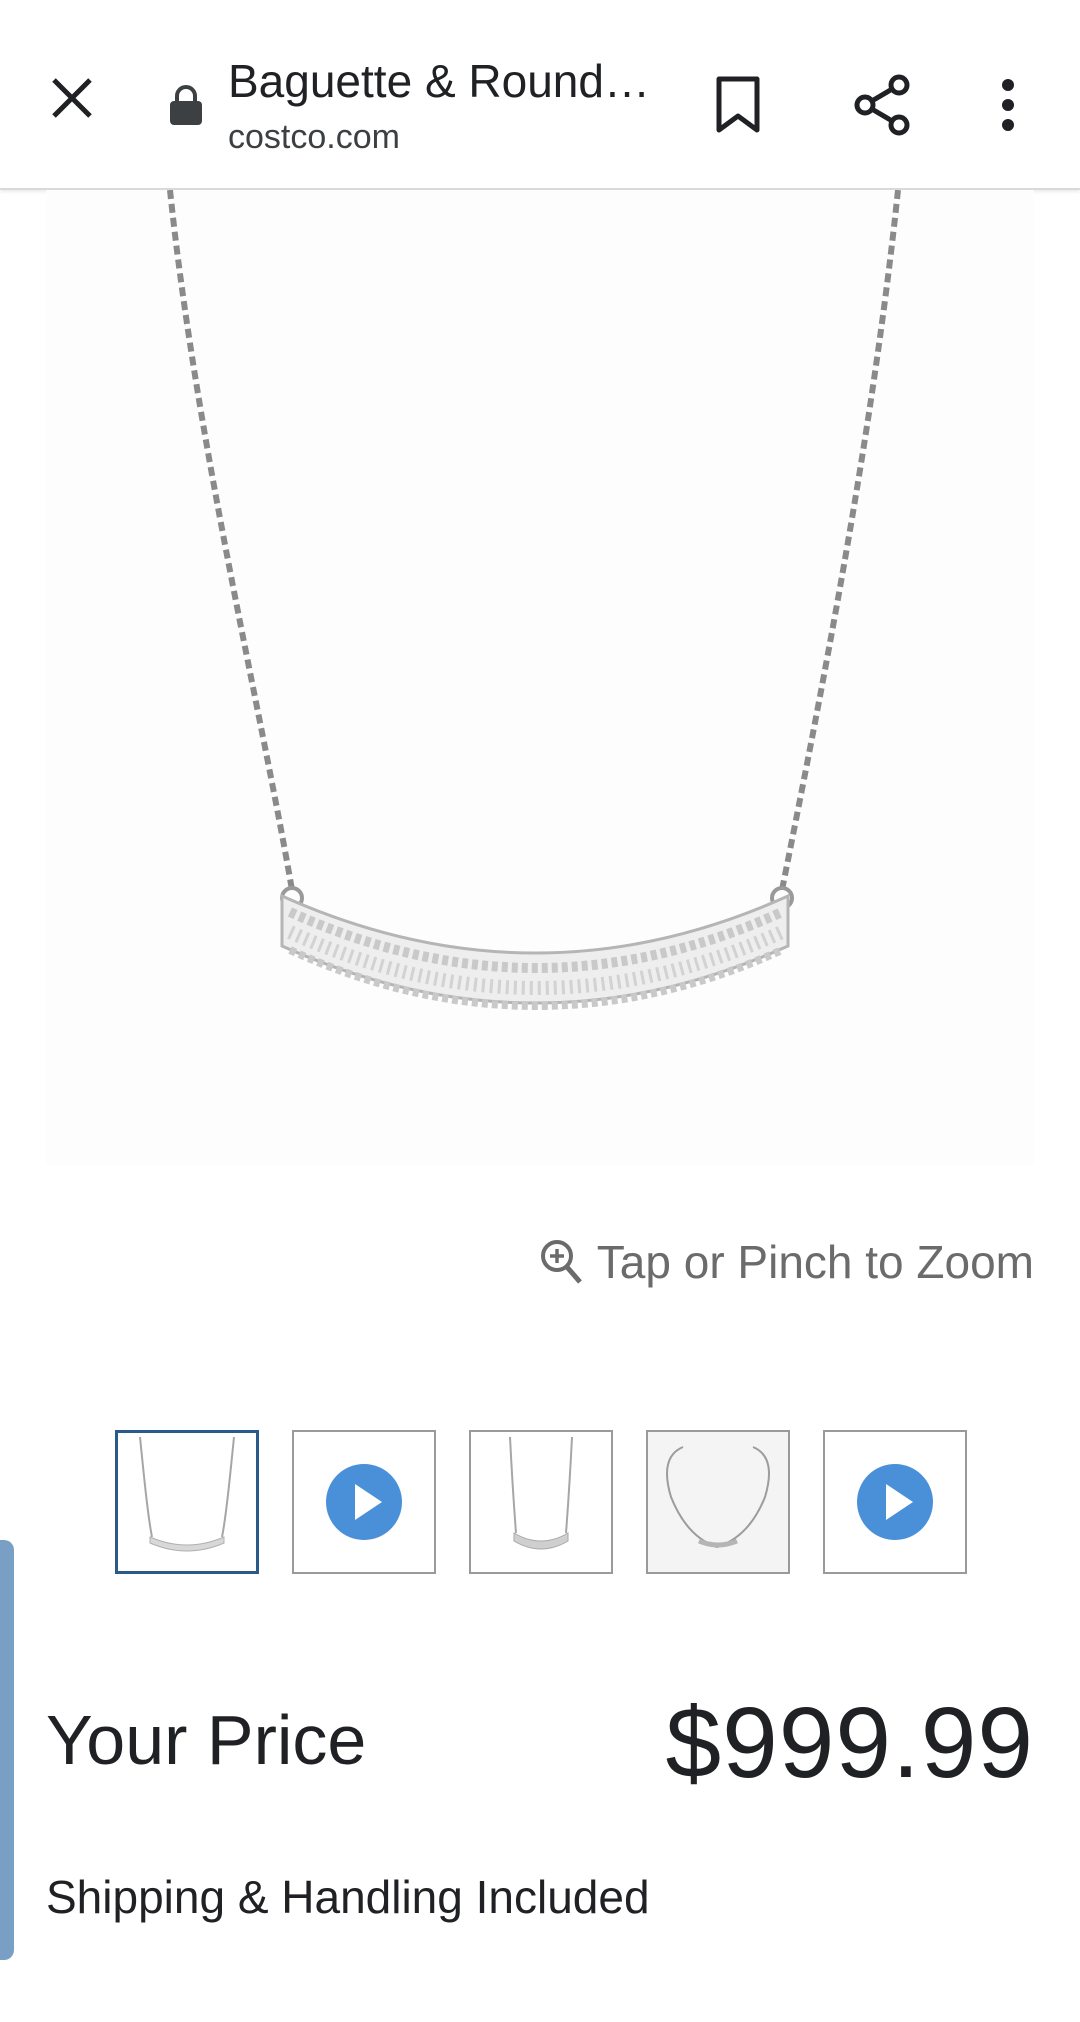 Image resolution: width=1080 pixels, height=2022 pixels. Describe the element at coordinates (314, 137) in the screenshot. I see `page-domain: costco.com` at that location.